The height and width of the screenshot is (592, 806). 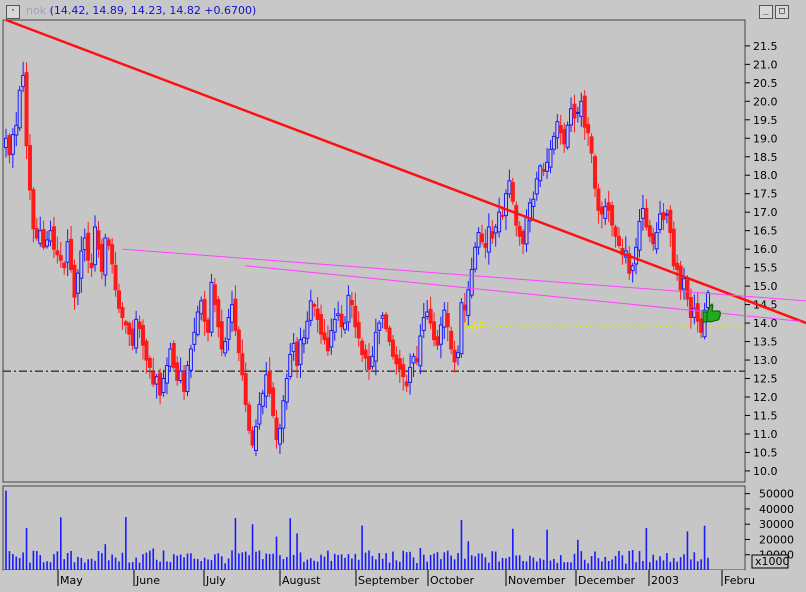 What do you see at coordinates (765, 175) in the screenshot?
I see `y-tick-label: 18.0` at bounding box center [765, 175].